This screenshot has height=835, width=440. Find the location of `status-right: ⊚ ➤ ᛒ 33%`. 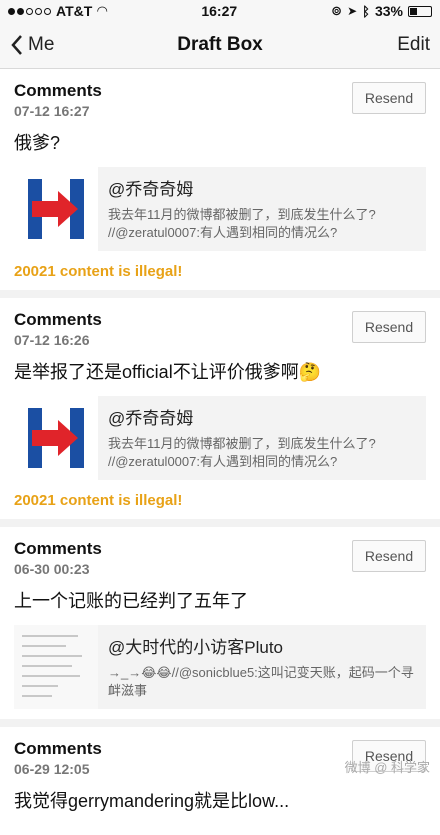

status-right: ⊚ ➤ ᛒ 33% is located at coordinates (381, 11).